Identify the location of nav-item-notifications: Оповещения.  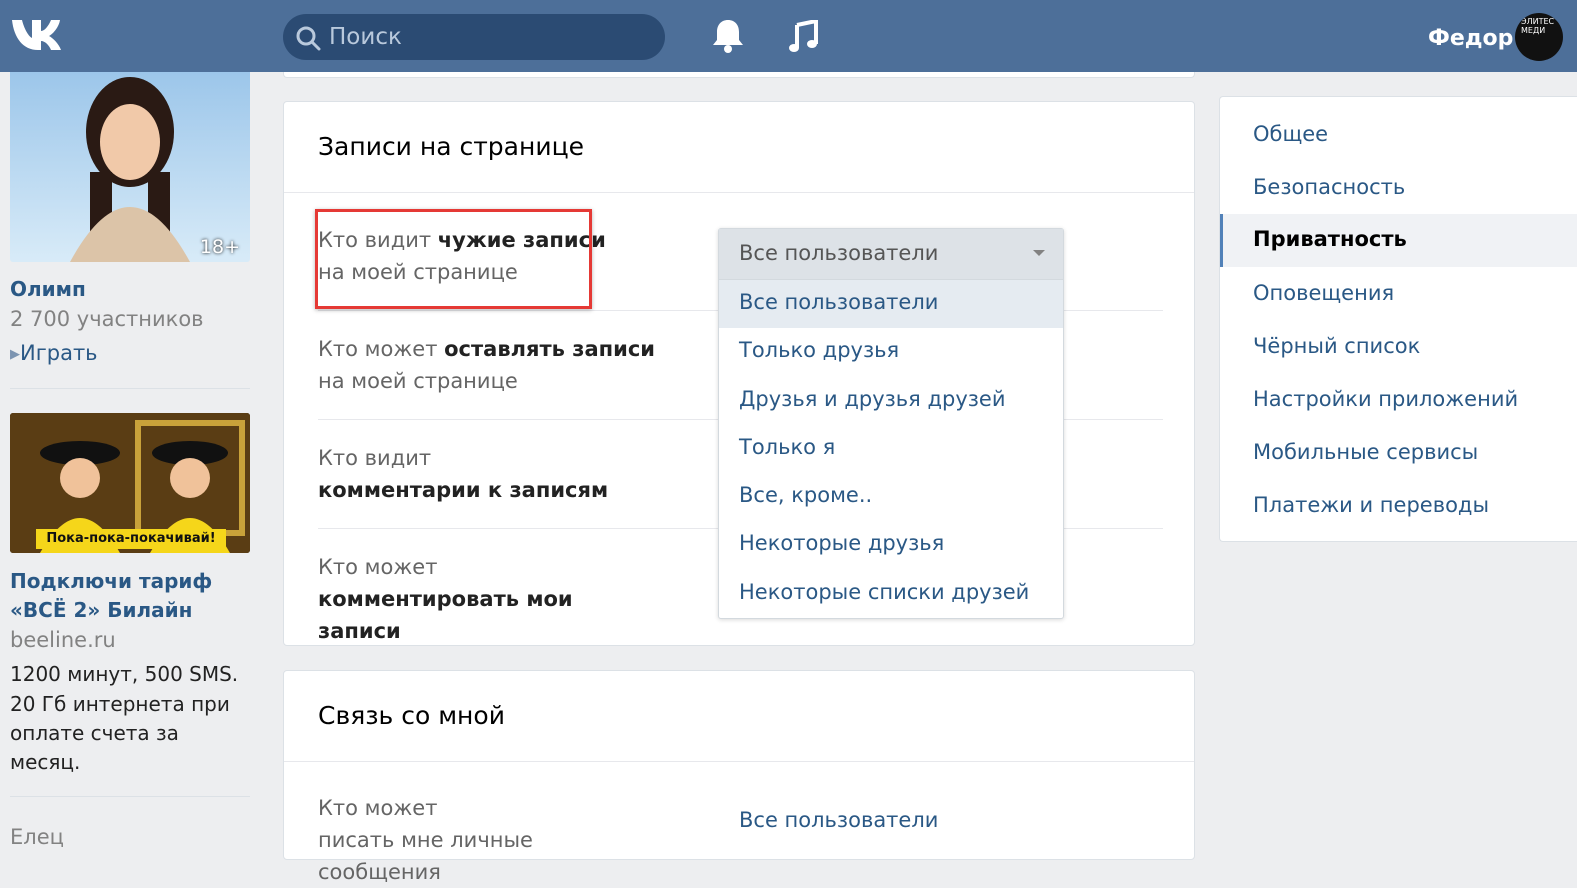
(1398, 294).